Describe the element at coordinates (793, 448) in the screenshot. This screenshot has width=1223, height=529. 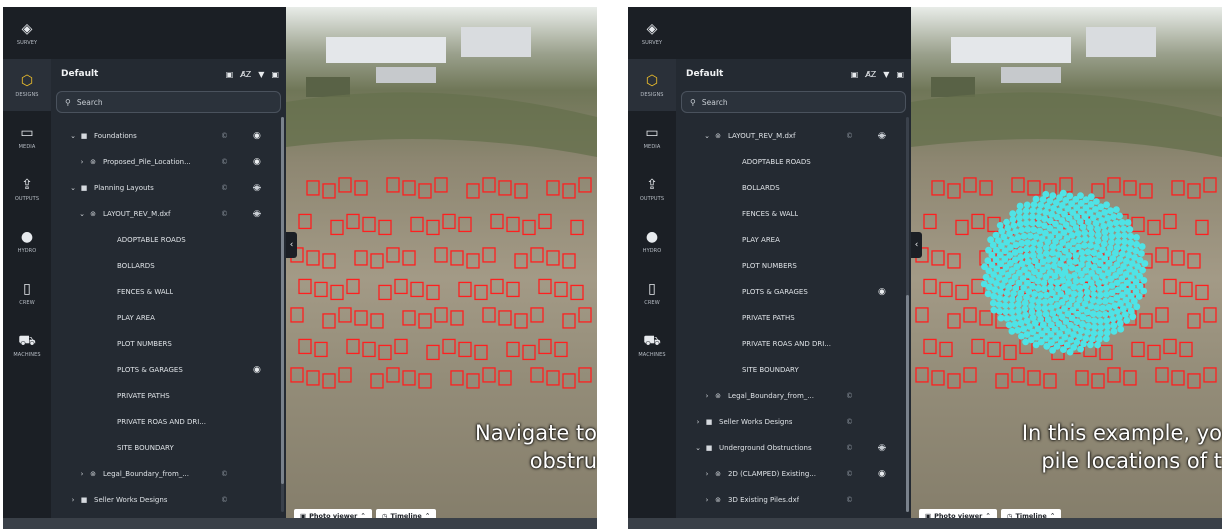
I see `layer-row: ⌄ ■ Underground Obstructions © ◉` at that location.